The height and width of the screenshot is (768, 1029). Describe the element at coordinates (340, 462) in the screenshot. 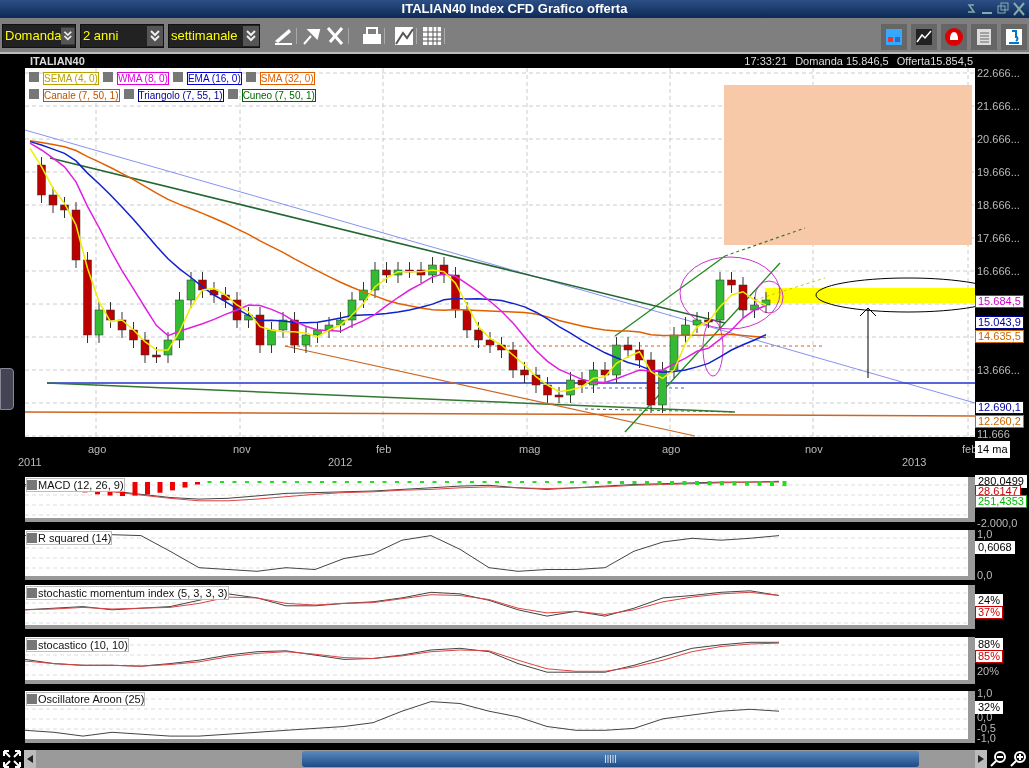

I see `year-label: 2012` at that location.